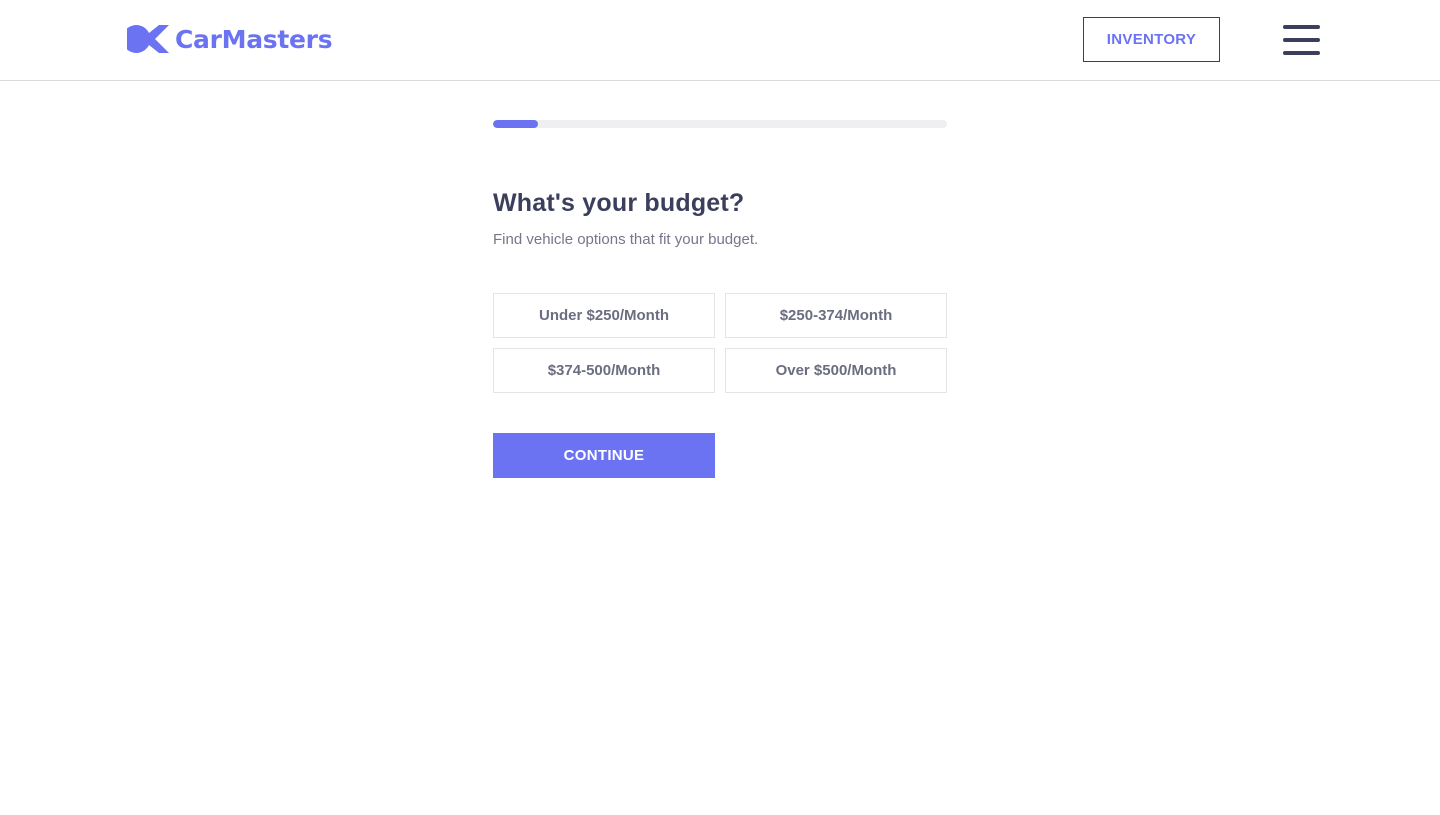  What do you see at coordinates (254, 39) in the screenshot?
I see `brand-name: CarMasters` at bounding box center [254, 39].